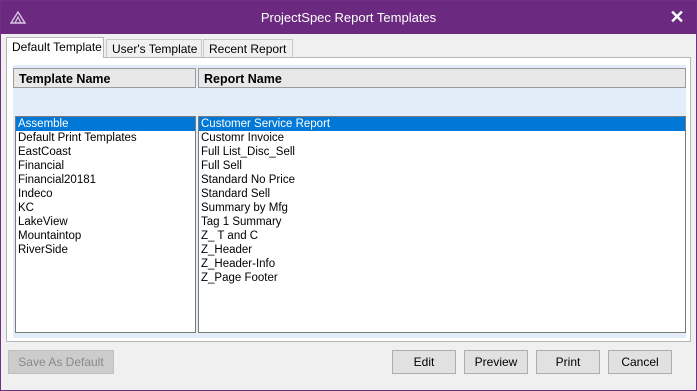  What do you see at coordinates (105, 236) in the screenshot?
I see `template-list-item: Mountaintop` at bounding box center [105, 236].